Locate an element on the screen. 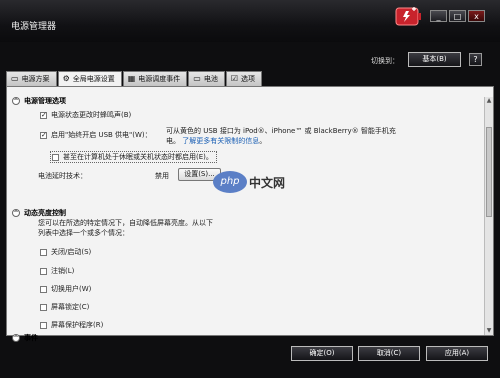 The height and width of the screenshot is (378, 500). brightness-option-switch-user: 切换用户(W) is located at coordinates (65, 289).